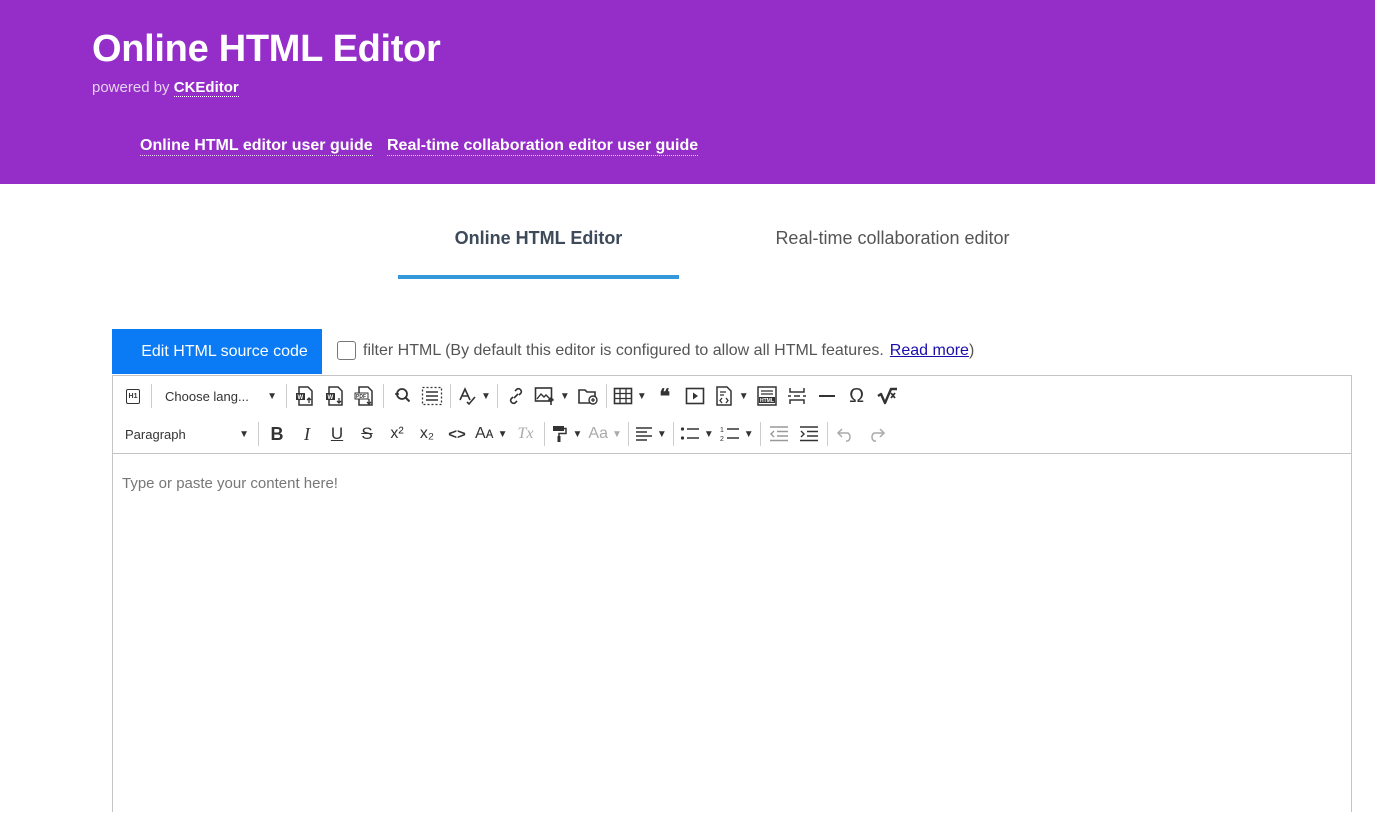 Image resolution: width=1375 pixels, height=813 pixels. I want to click on align-left-icon, so click(643, 434).